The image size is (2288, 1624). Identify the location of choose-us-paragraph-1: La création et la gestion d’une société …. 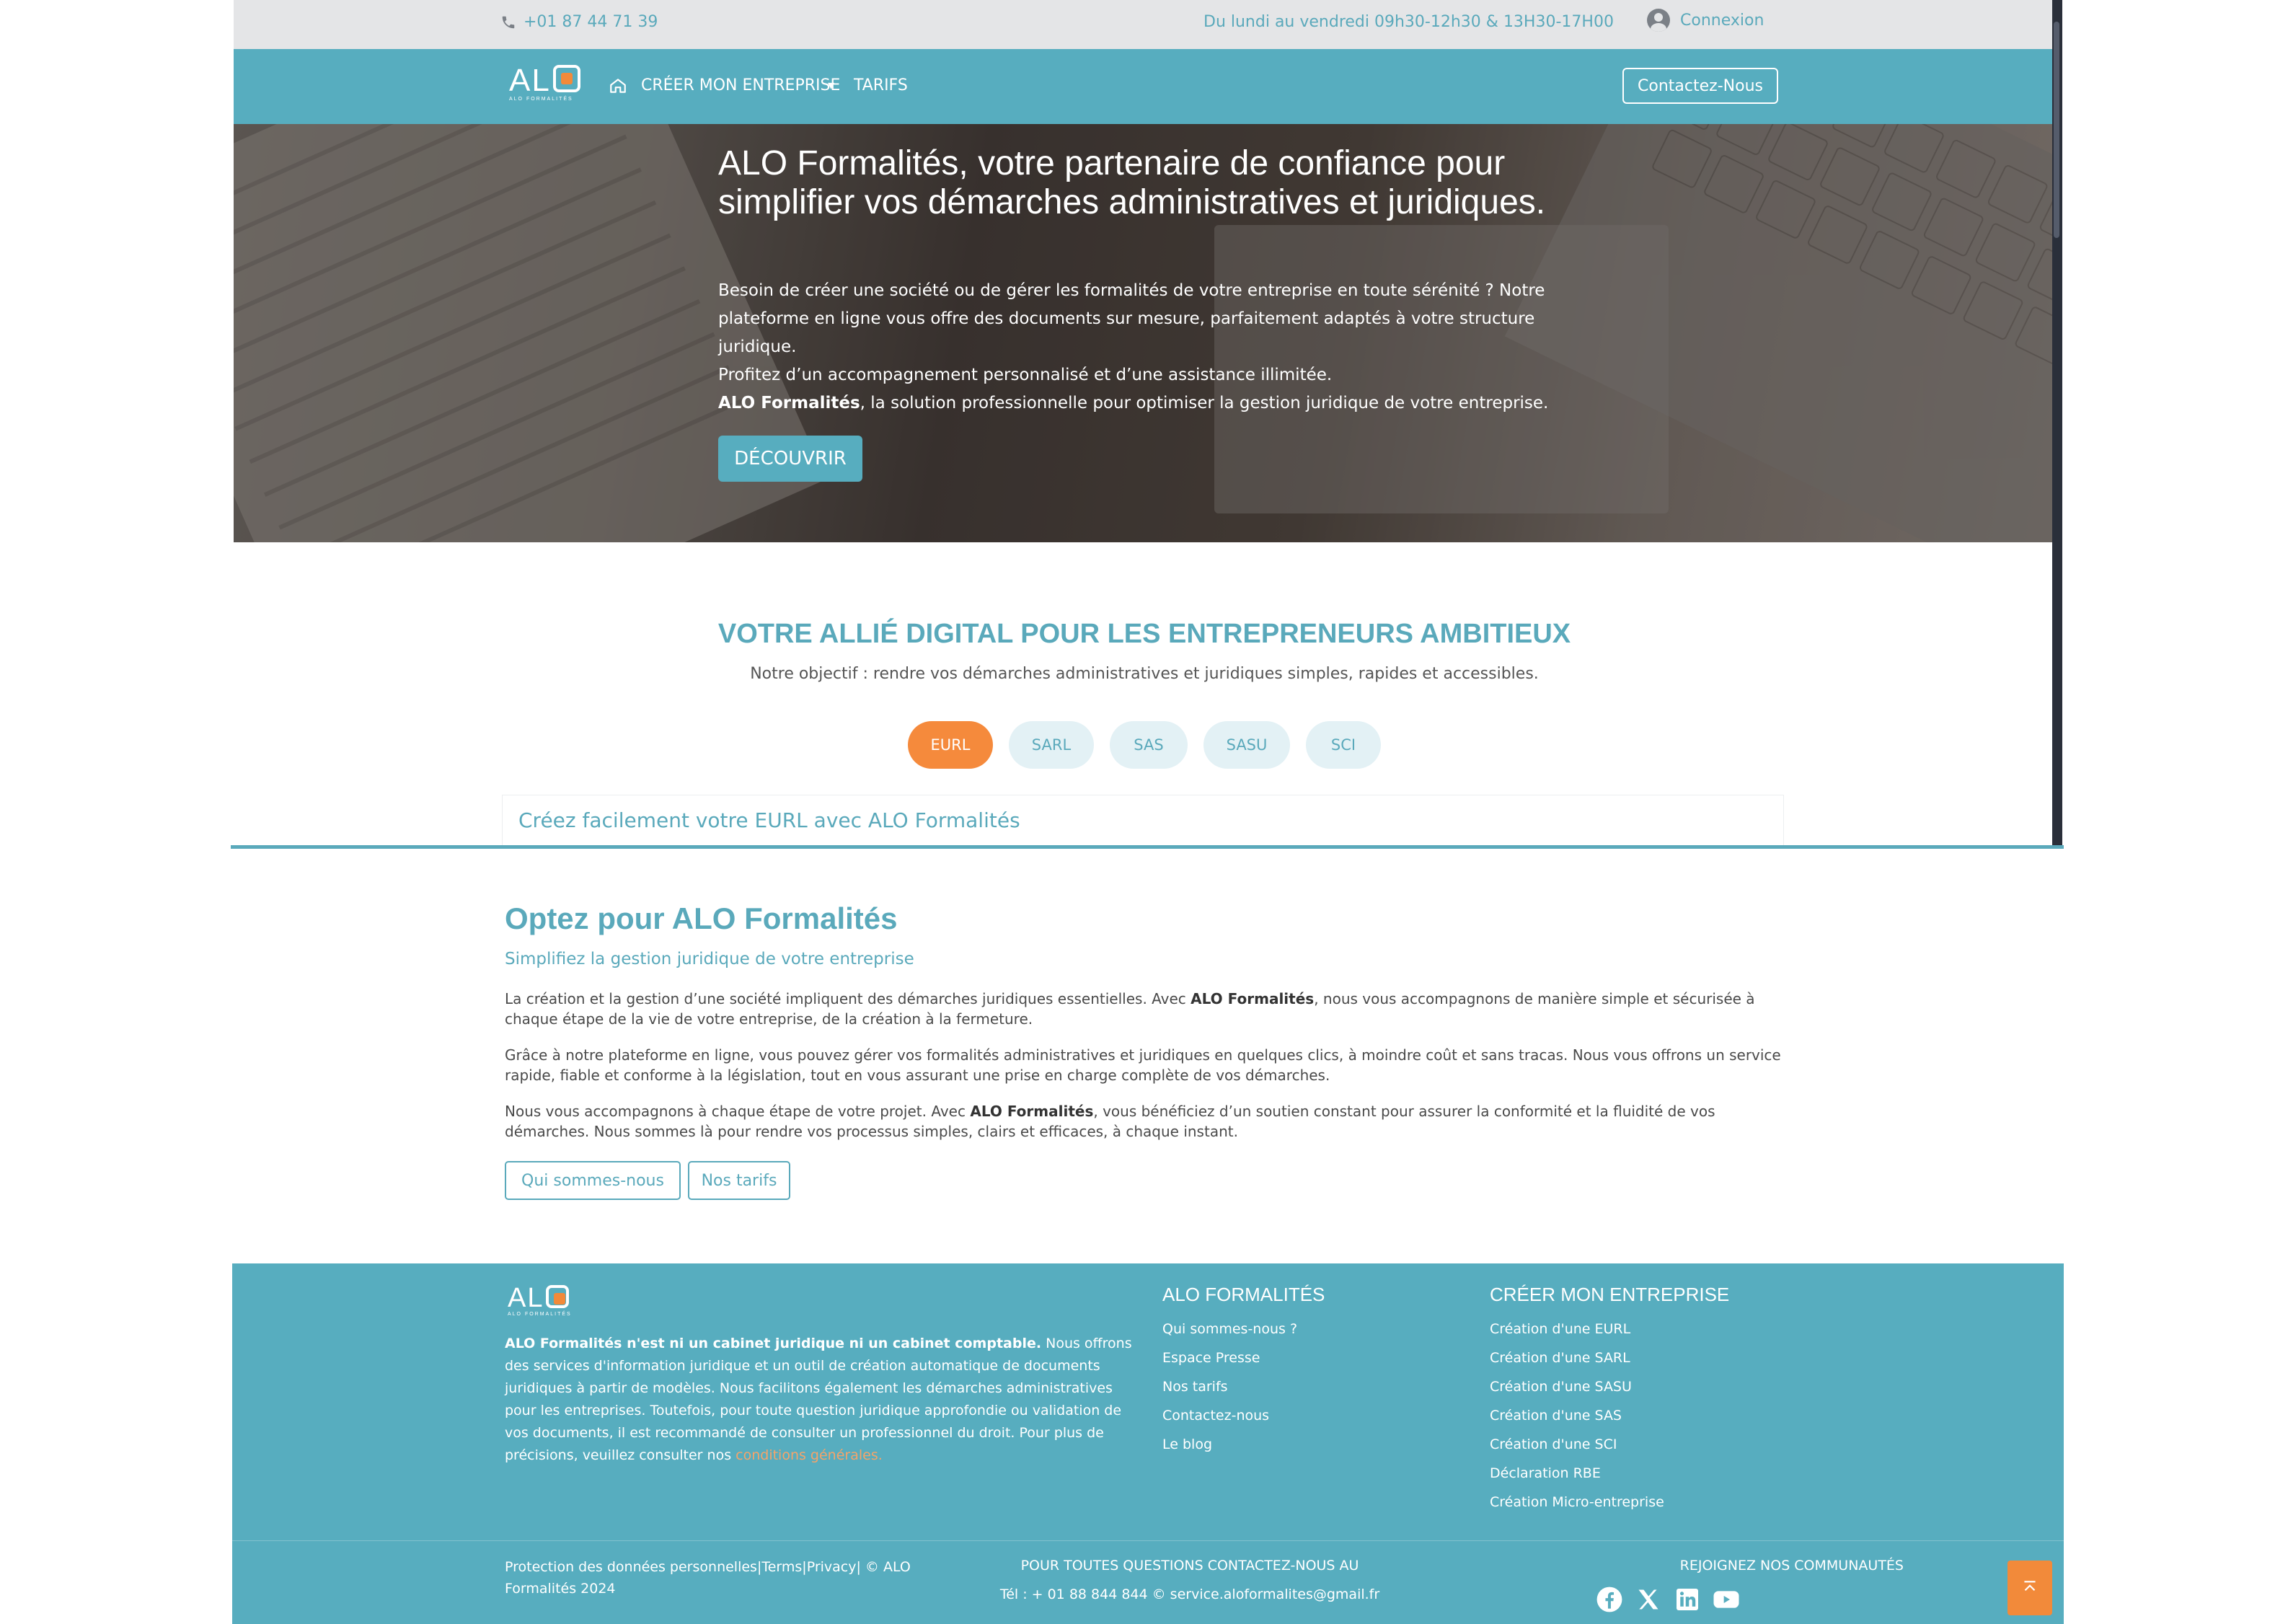
(1146, 1009).